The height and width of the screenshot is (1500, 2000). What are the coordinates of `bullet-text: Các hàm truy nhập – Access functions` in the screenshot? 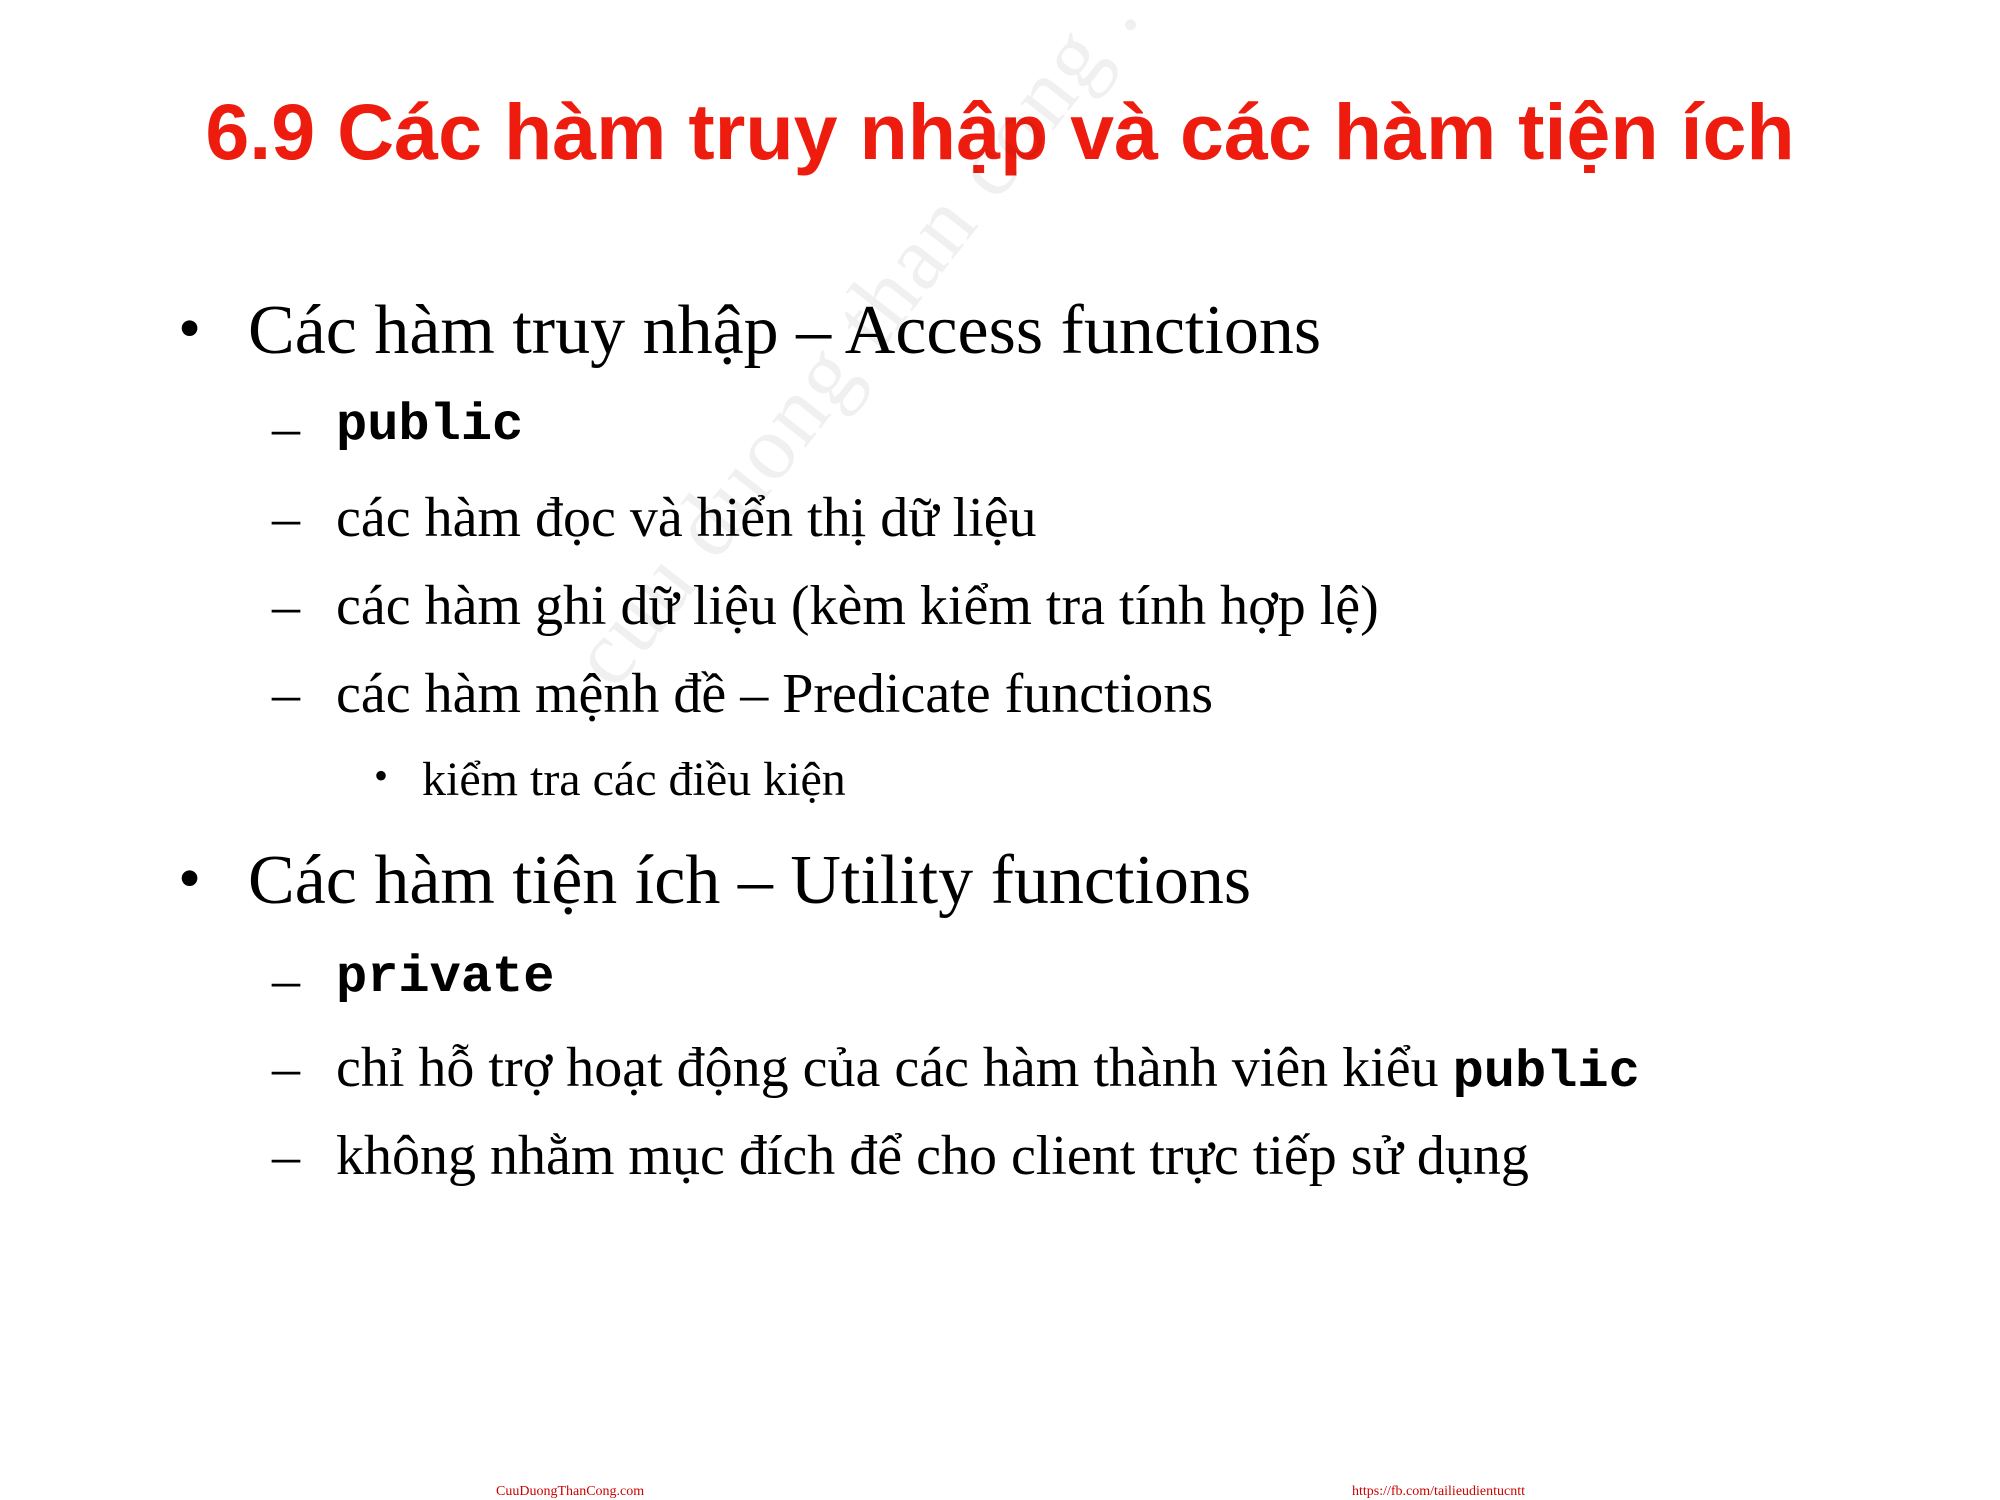 It's located at (785, 330).